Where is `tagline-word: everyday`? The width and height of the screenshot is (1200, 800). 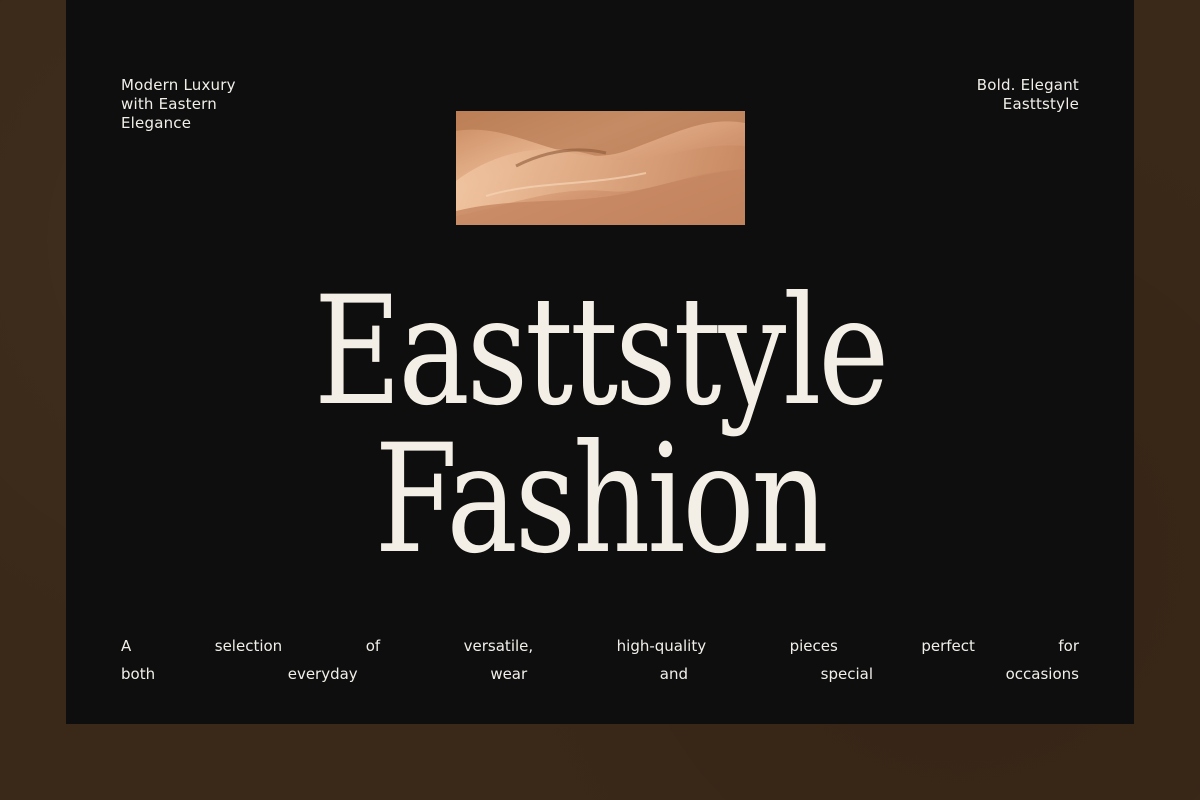
tagline-word: everyday is located at coordinates (322, 674).